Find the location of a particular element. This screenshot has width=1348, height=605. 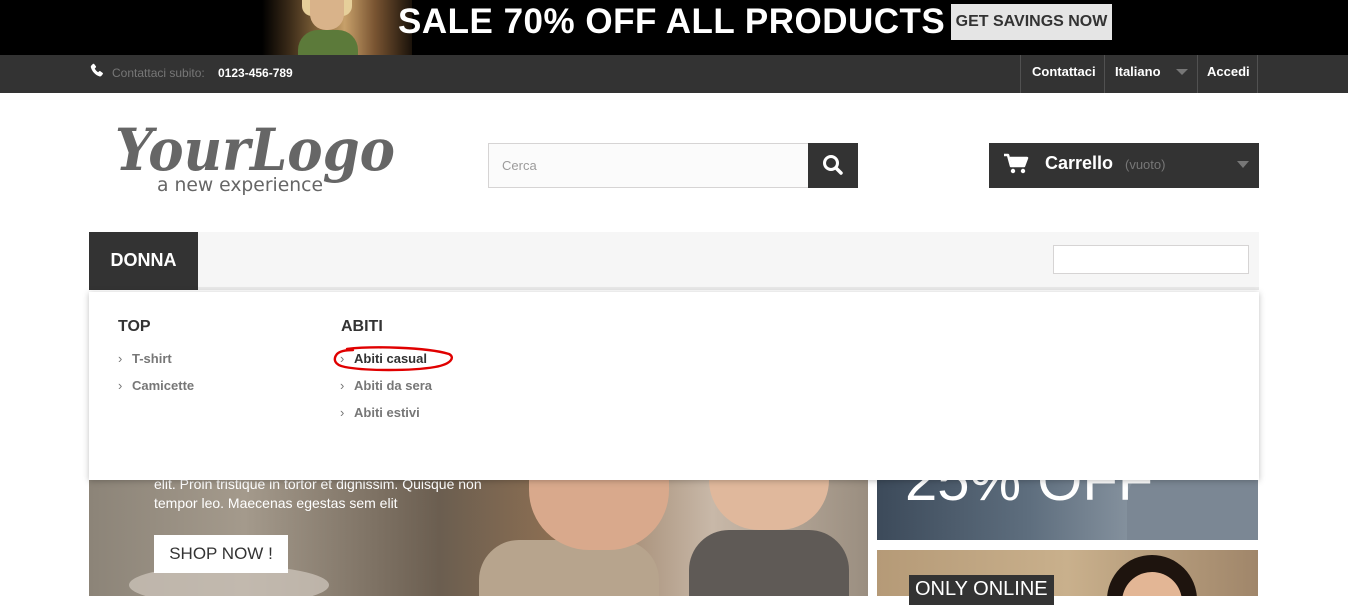

cart-status: (vuoto) is located at coordinates (1145, 164).